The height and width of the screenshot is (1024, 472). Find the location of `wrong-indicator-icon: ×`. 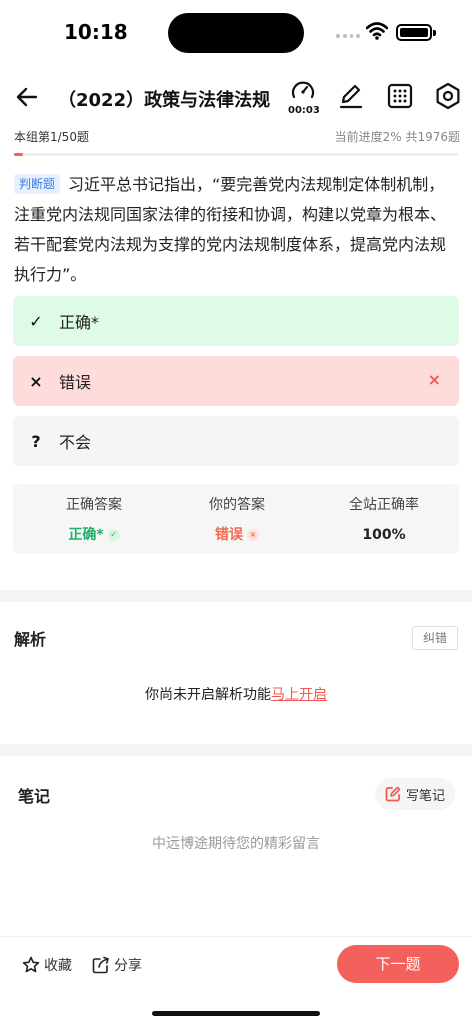

wrong-indicator-icon: × is located at coordinates (434, 379).